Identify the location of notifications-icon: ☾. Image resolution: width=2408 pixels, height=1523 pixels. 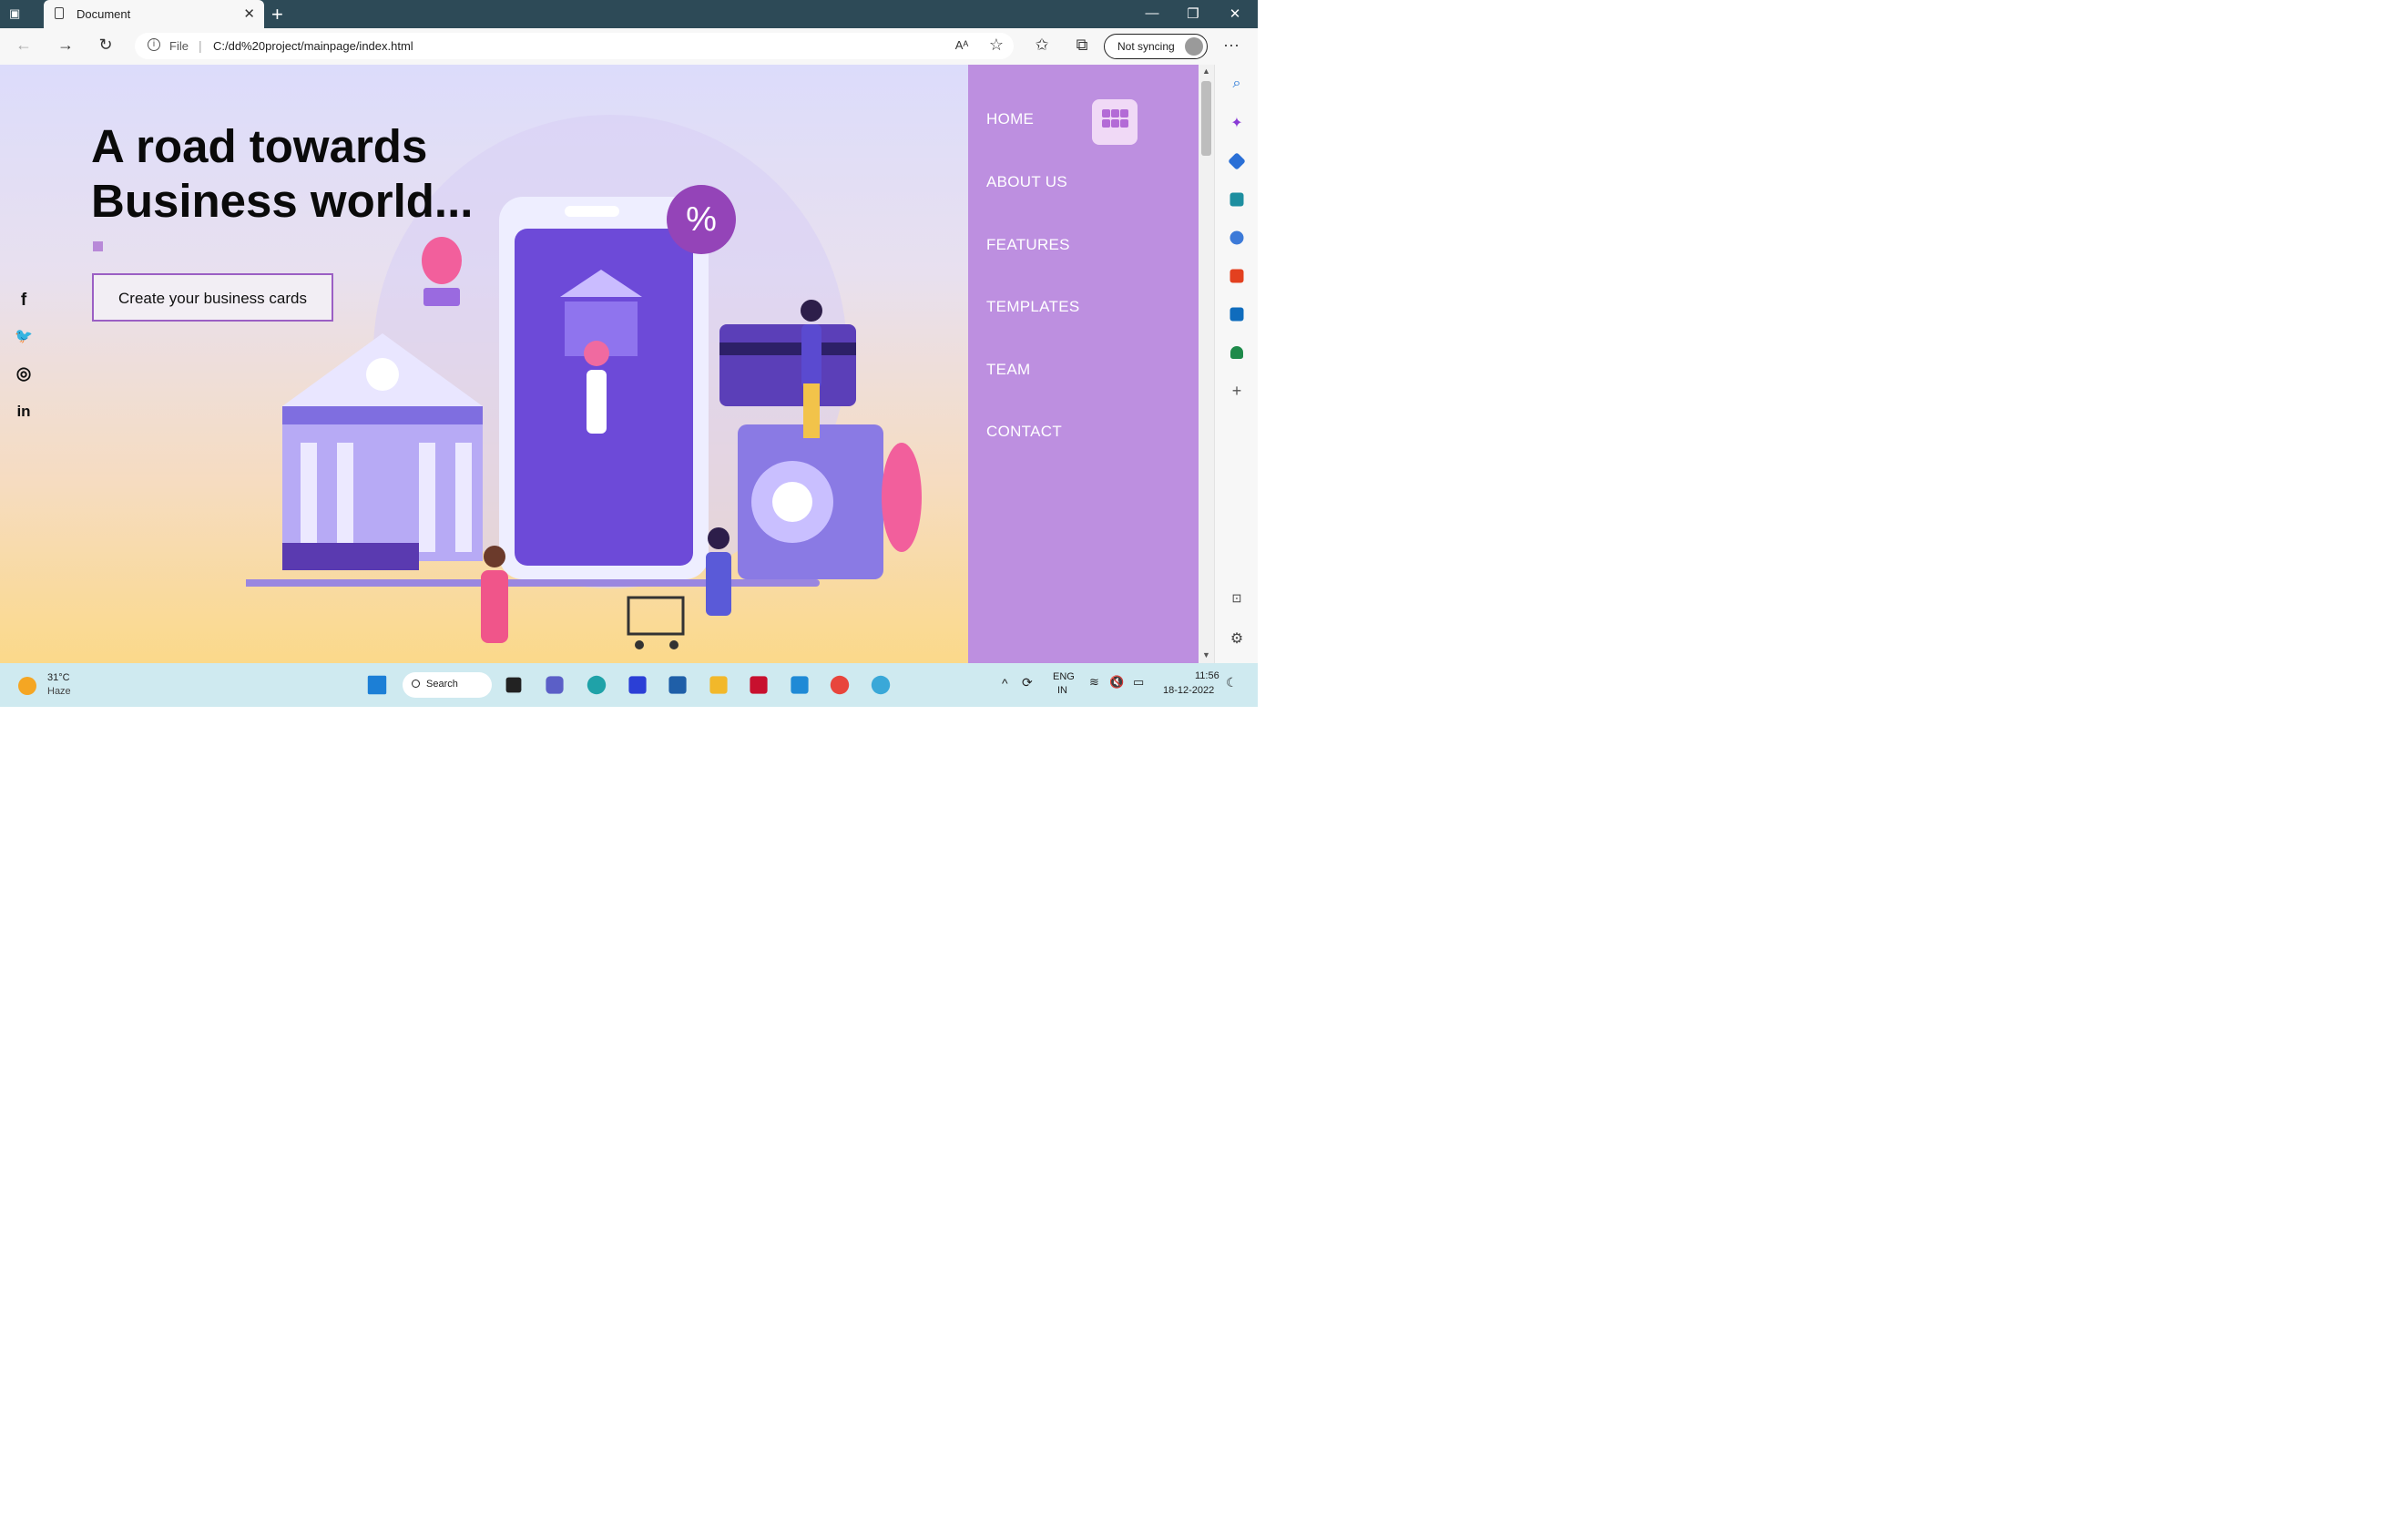
(1232, 682).